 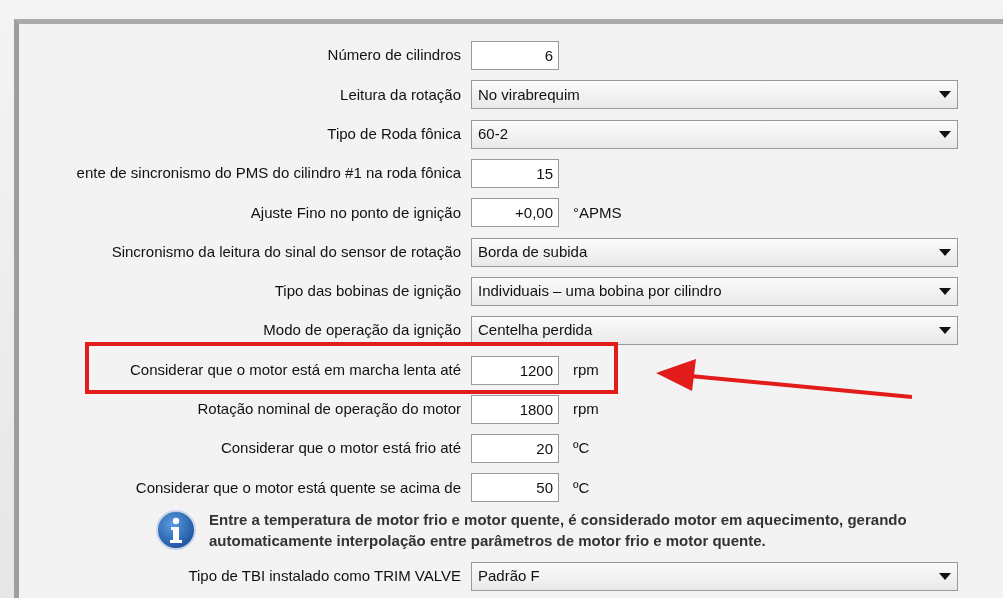 What do you see at coordinates (714, 576) in the screenshot?
I see `dropdown: Padrão F` at bounding box center [714, 576].